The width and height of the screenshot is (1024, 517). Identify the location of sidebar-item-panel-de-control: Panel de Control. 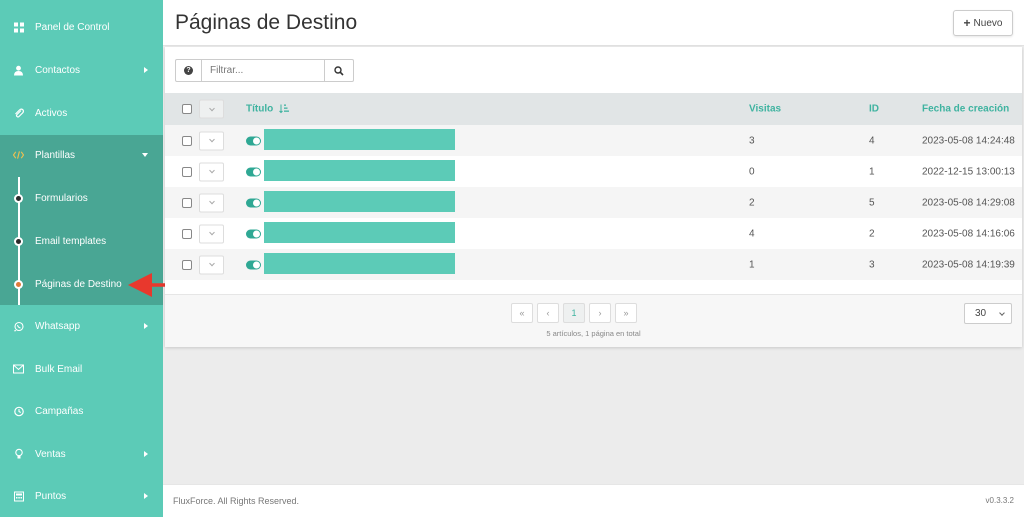
(81, 27).